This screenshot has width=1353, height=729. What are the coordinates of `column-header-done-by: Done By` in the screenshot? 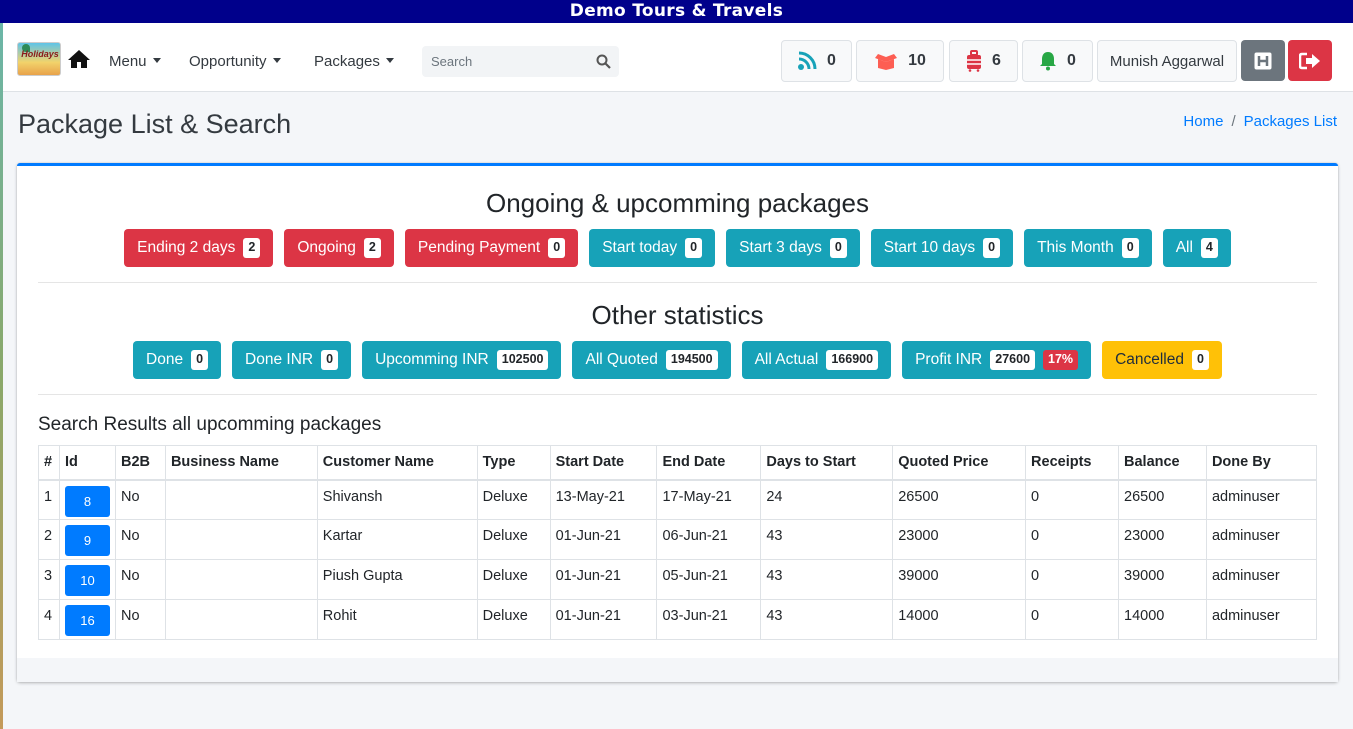 It's located at (1261, 463).